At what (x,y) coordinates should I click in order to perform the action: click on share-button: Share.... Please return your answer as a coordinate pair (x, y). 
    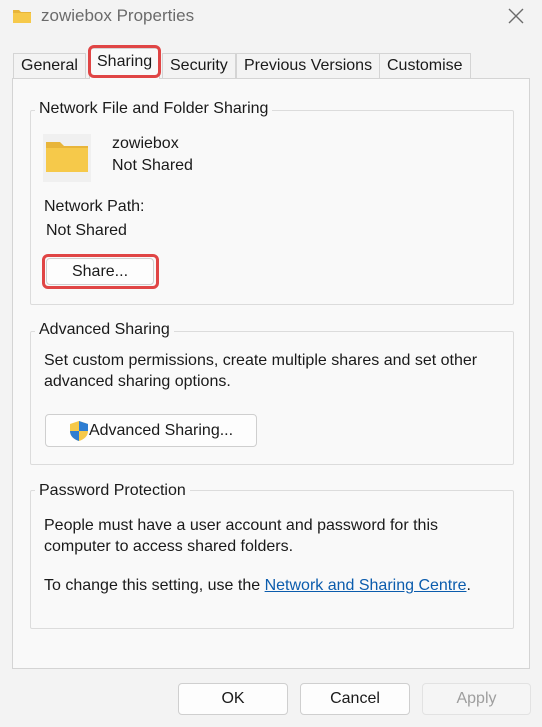
    Looking at the image, I should click on (100, 271).